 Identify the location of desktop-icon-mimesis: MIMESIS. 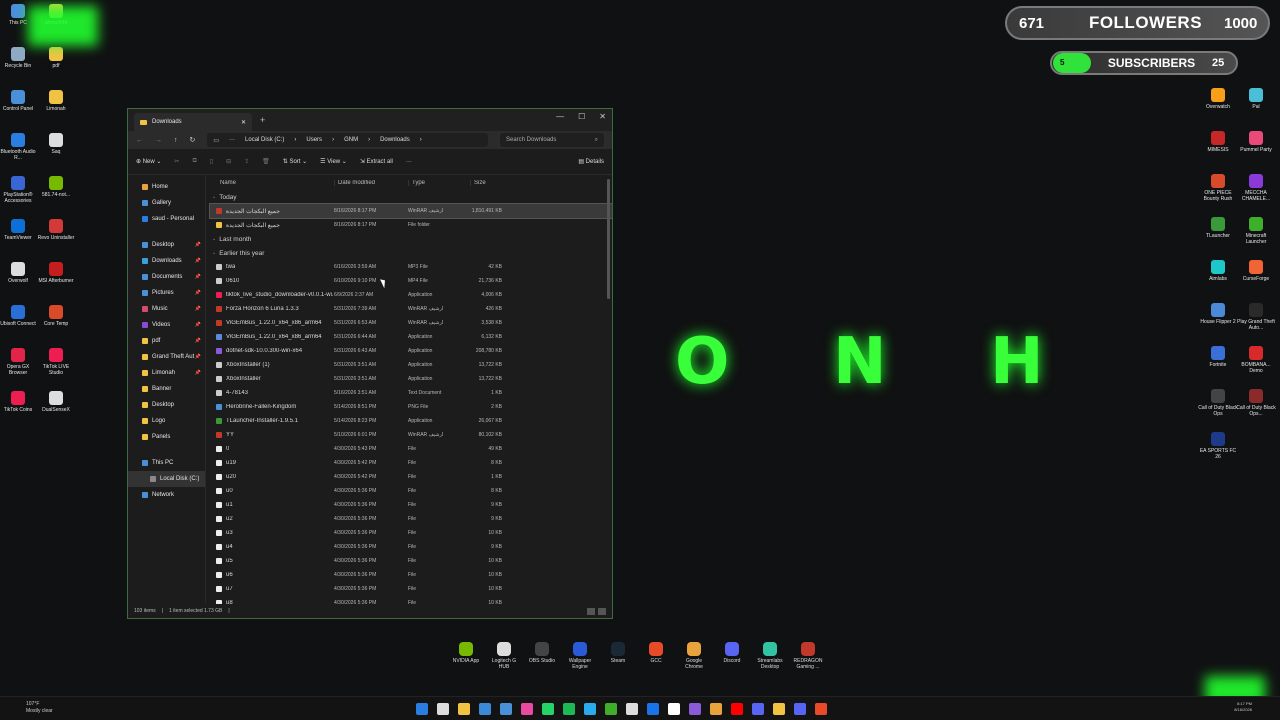
(1218, 142).